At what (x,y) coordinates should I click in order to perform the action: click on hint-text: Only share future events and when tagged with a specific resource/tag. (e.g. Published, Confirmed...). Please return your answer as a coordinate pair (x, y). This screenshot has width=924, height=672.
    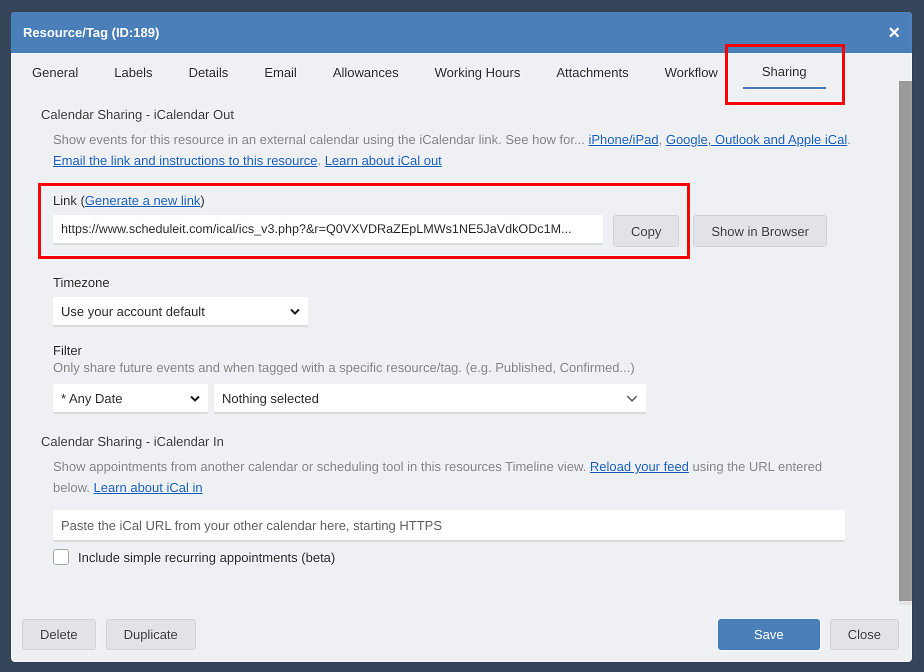
    Looking at the image, I should click on (344, 367).